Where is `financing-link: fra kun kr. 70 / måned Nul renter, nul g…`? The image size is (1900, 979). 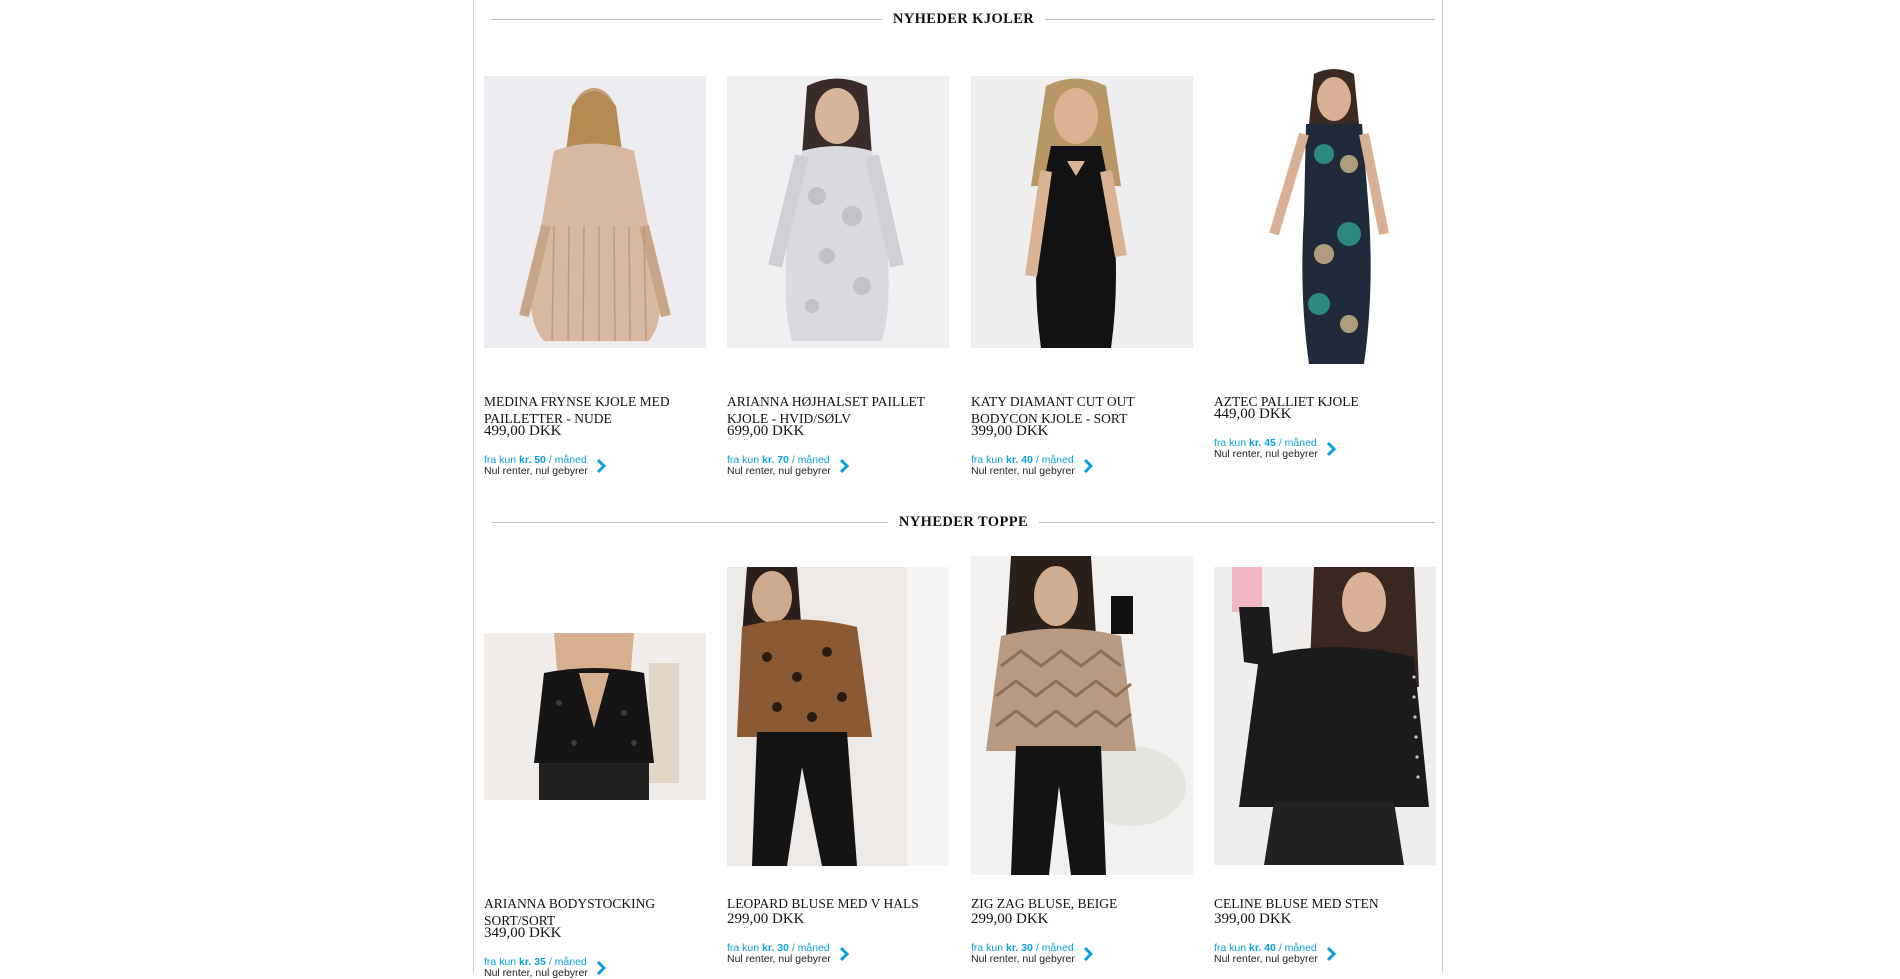 financing-link: fra kun kr. 70 / måned Nul renter, nul g… is located at coordinates (788, 466).